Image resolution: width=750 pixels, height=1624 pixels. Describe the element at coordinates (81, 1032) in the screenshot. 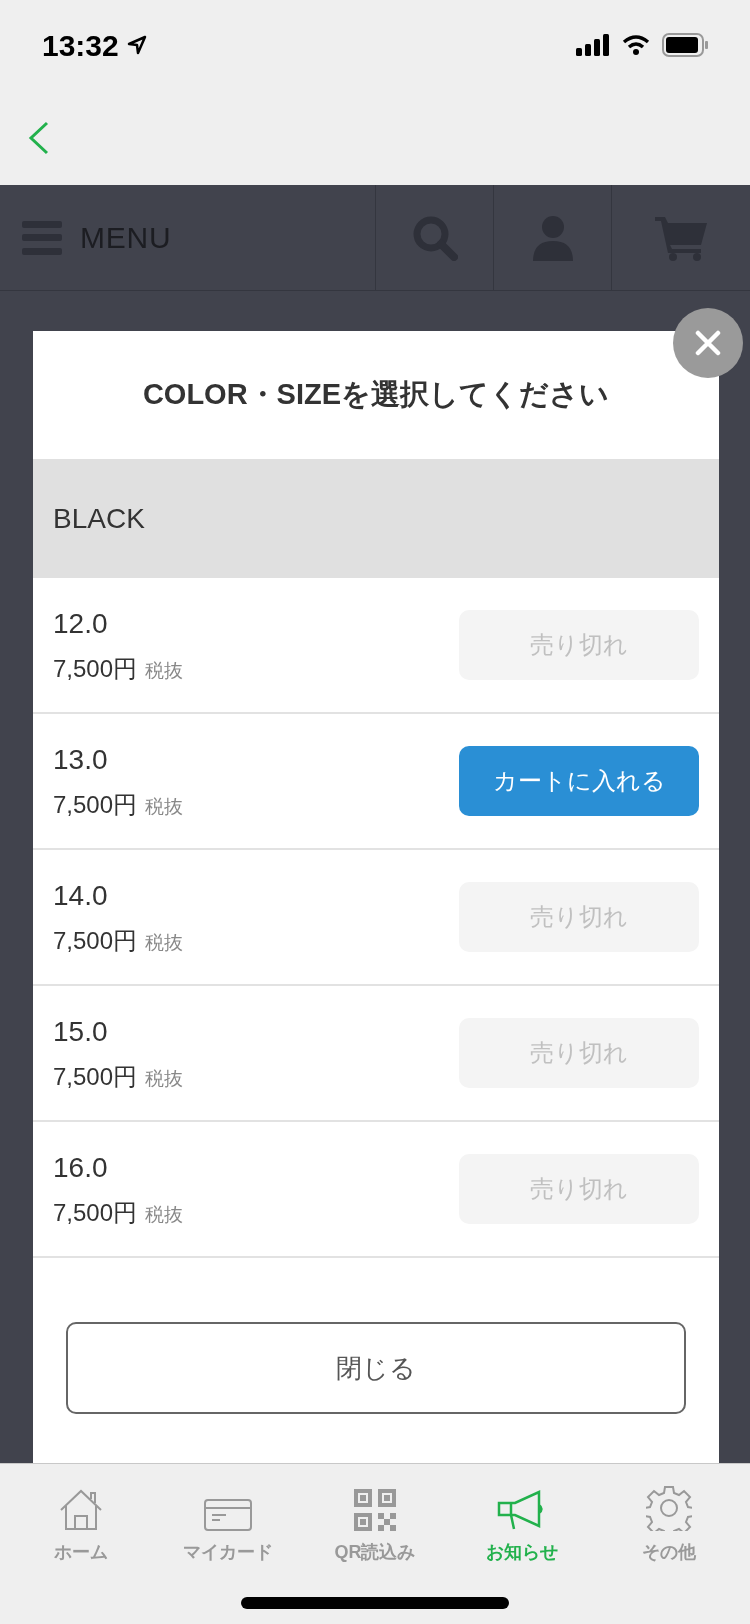

I see `size-label: 15.0` at that location.